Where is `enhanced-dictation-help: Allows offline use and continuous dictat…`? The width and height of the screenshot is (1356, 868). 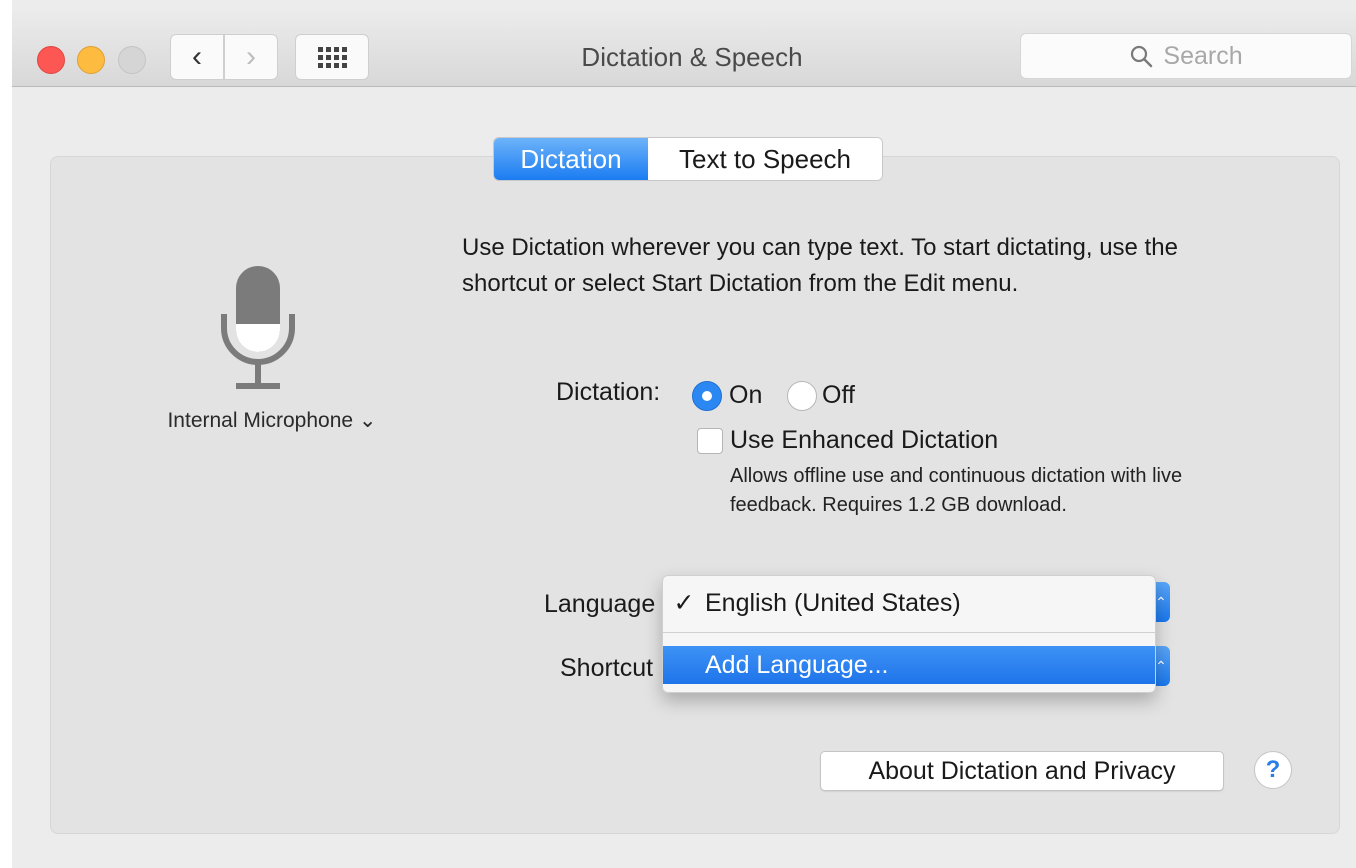
enhanced-dictation-help: Allows offline use and continuous dictat… is located at coordinates (956, 490).